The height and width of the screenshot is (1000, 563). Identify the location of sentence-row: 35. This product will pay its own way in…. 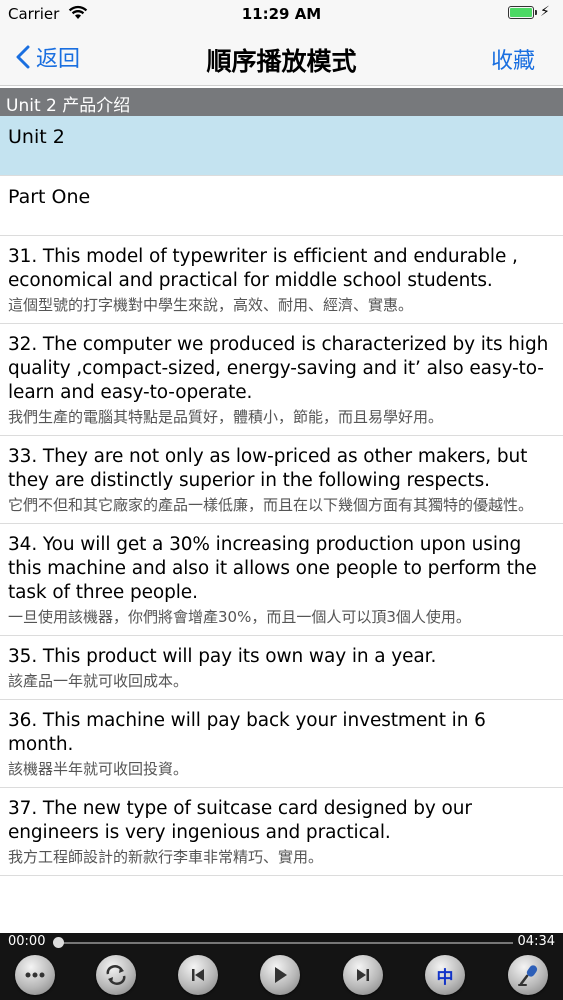
(281, 668).